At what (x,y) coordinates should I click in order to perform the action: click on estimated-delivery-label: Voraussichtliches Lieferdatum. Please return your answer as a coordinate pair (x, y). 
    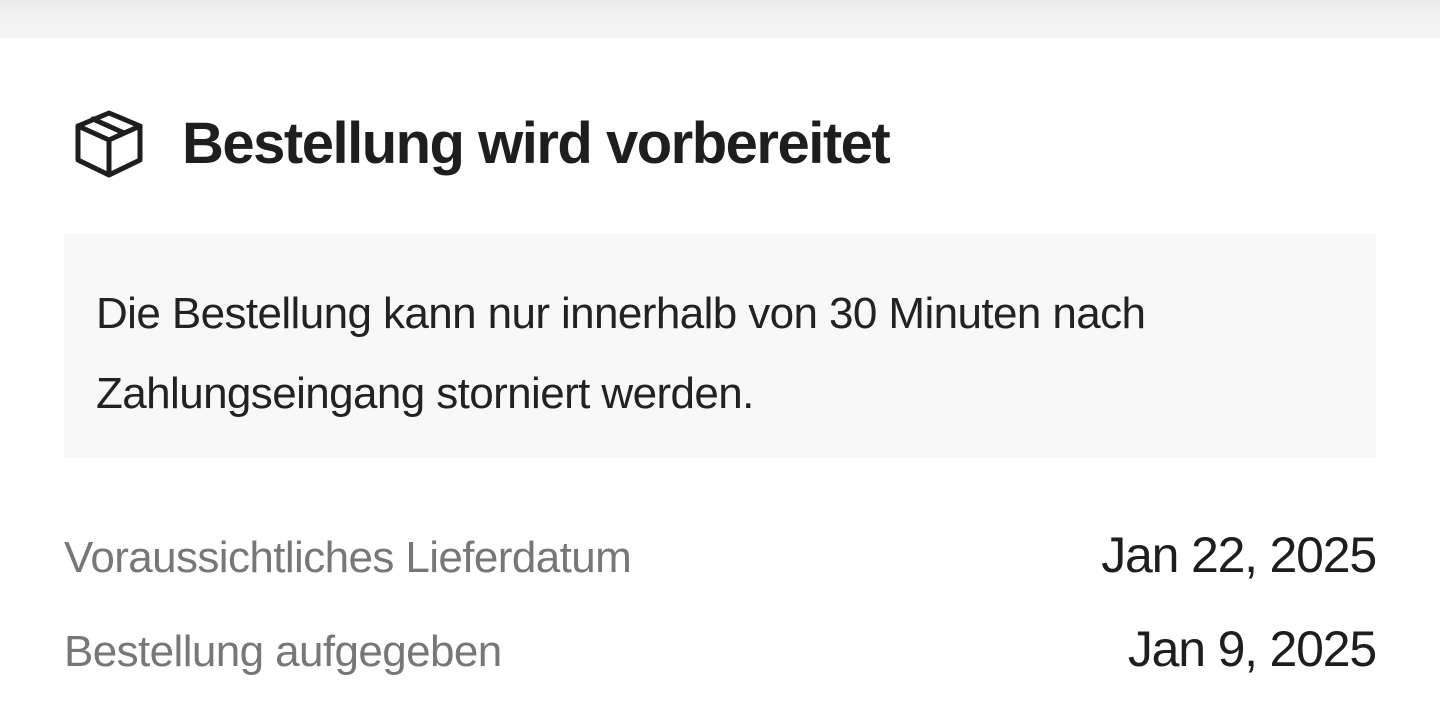
    Looking at the image, I should click on (348, 557).